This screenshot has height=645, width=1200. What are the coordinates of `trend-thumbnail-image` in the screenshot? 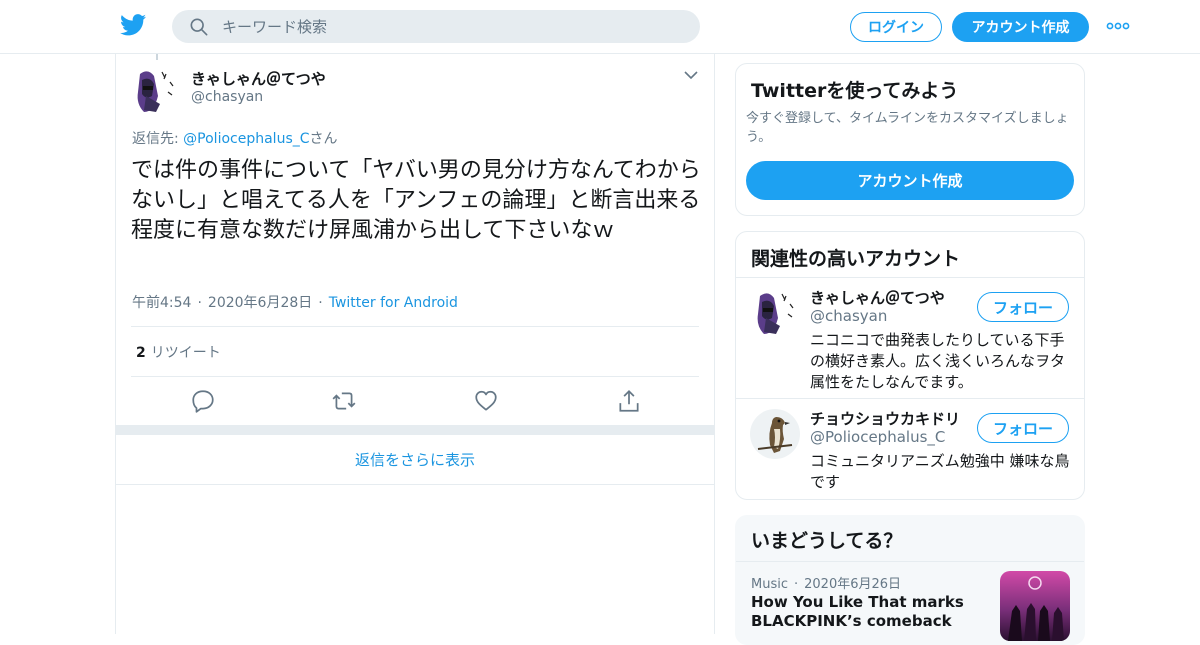 It's located at (1035, 606).